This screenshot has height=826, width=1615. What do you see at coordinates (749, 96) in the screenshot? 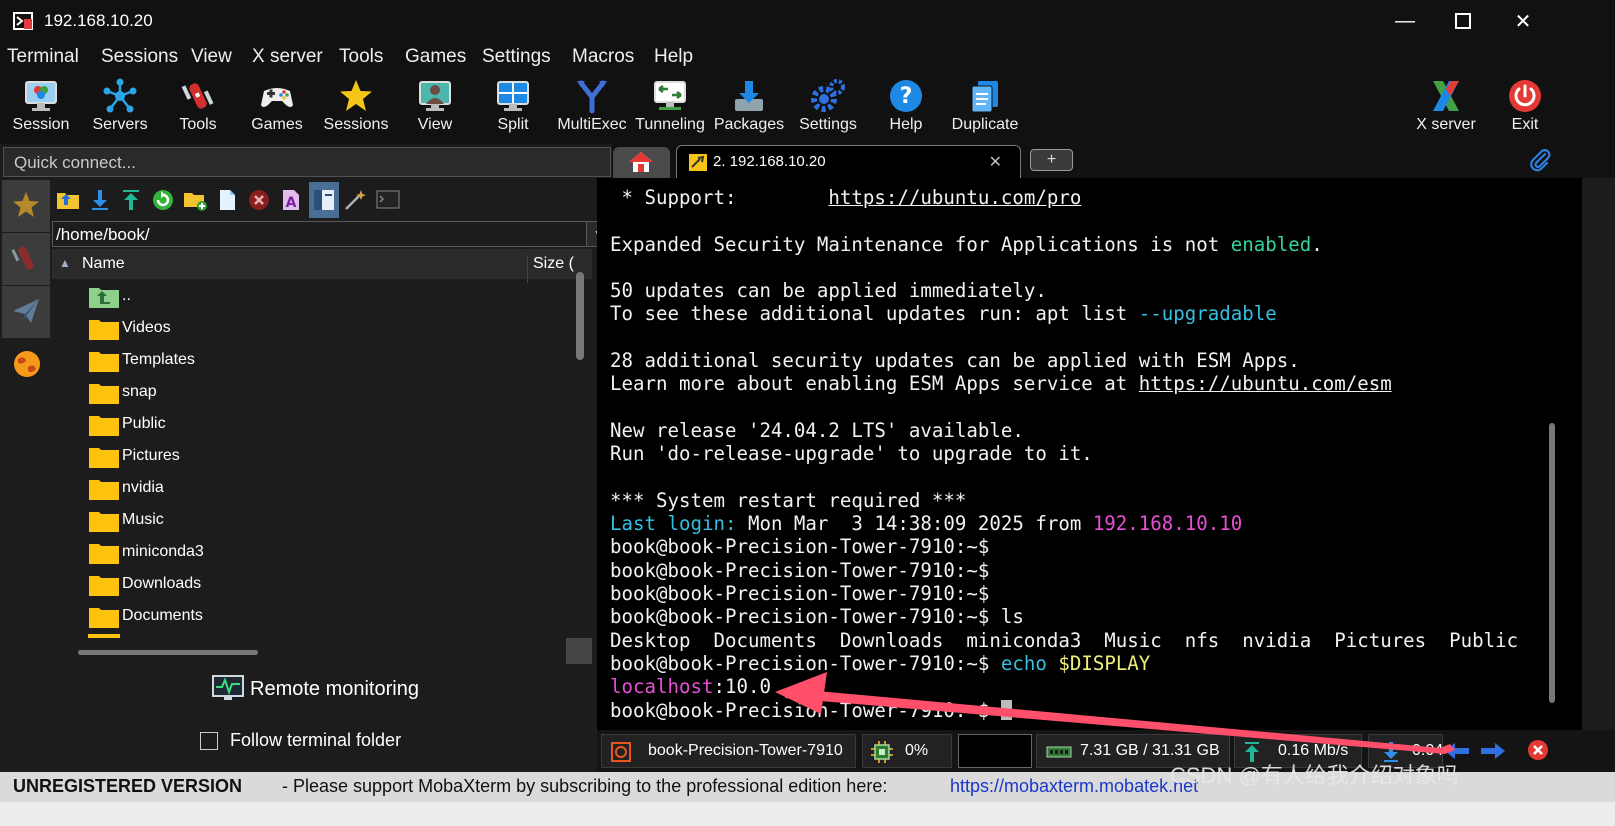
I see `packages-download-icon` at bounding box center [749, 96].